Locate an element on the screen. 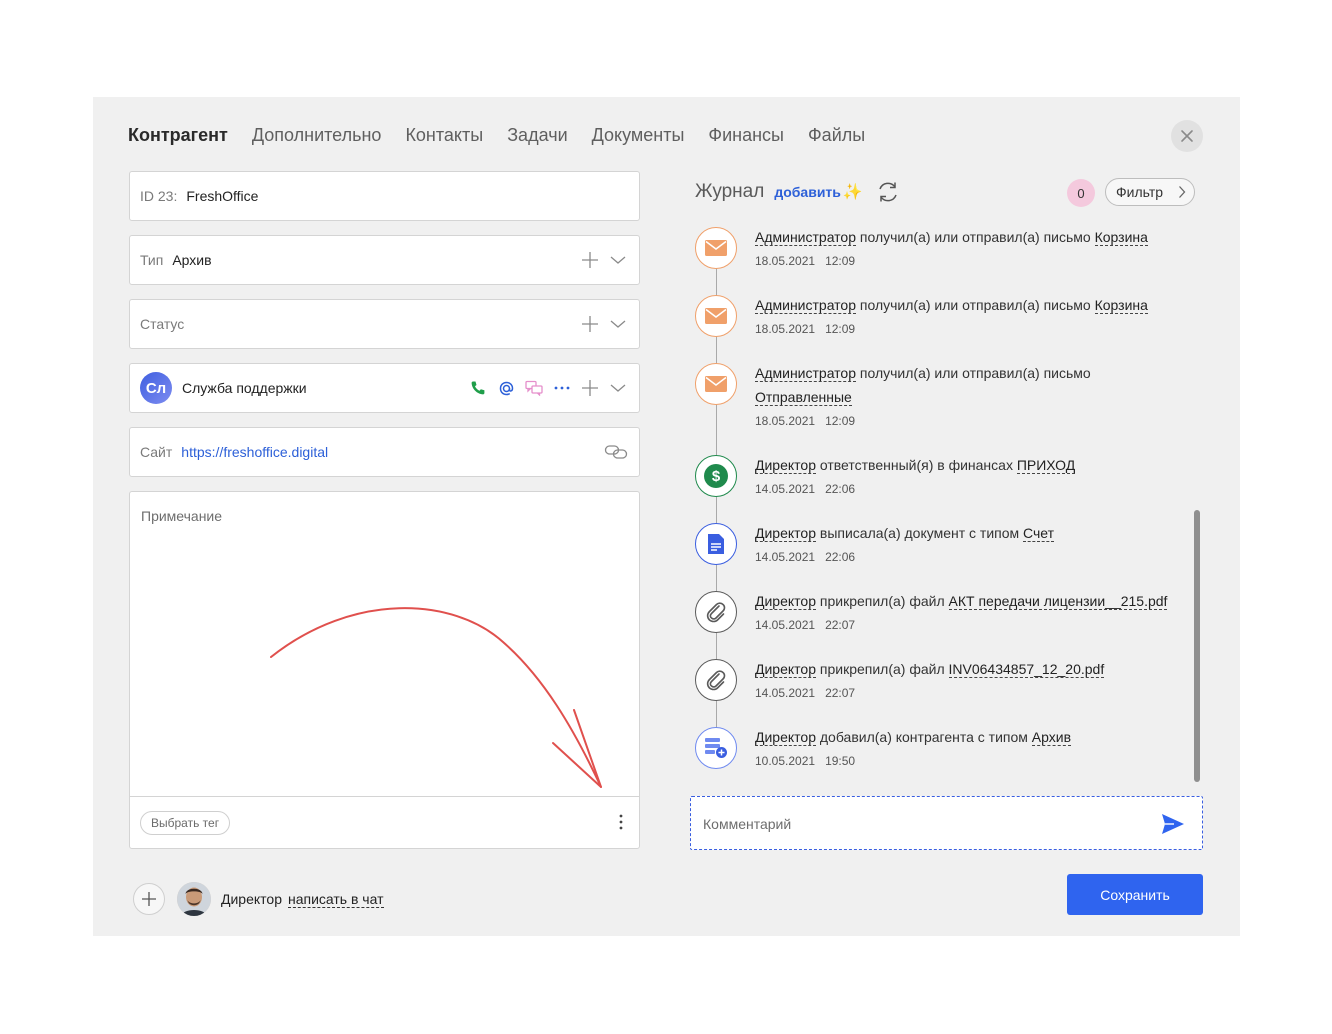 This screenshot has width=1332, height=1034. filter-button: Фильтр is located at coordinates (1150, 192).